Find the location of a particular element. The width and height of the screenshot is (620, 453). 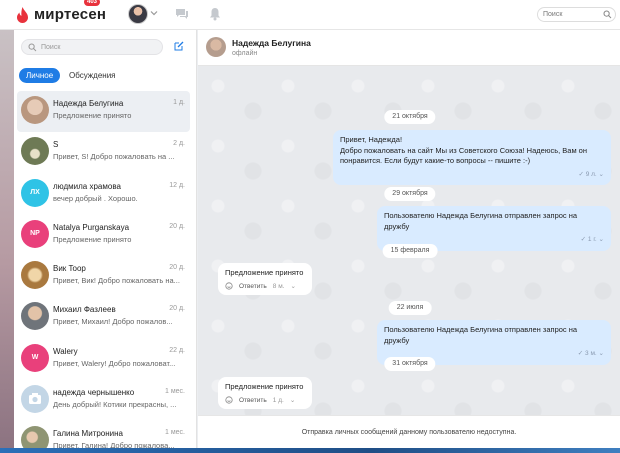

top-bar: миртесен 403 Поиск is located at coordinates (310, 15).